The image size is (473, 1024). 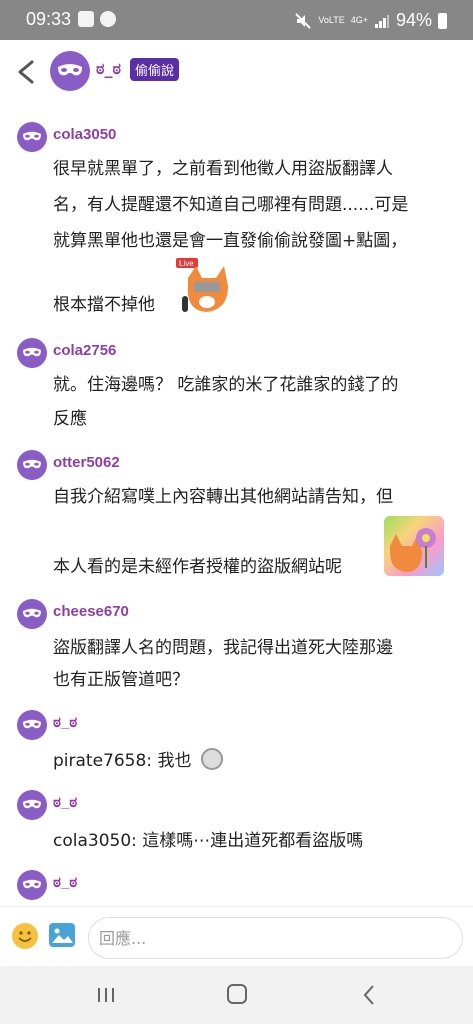 I want to click on message-text-line: pirate7658: 我也, so click(x=122, y=761).